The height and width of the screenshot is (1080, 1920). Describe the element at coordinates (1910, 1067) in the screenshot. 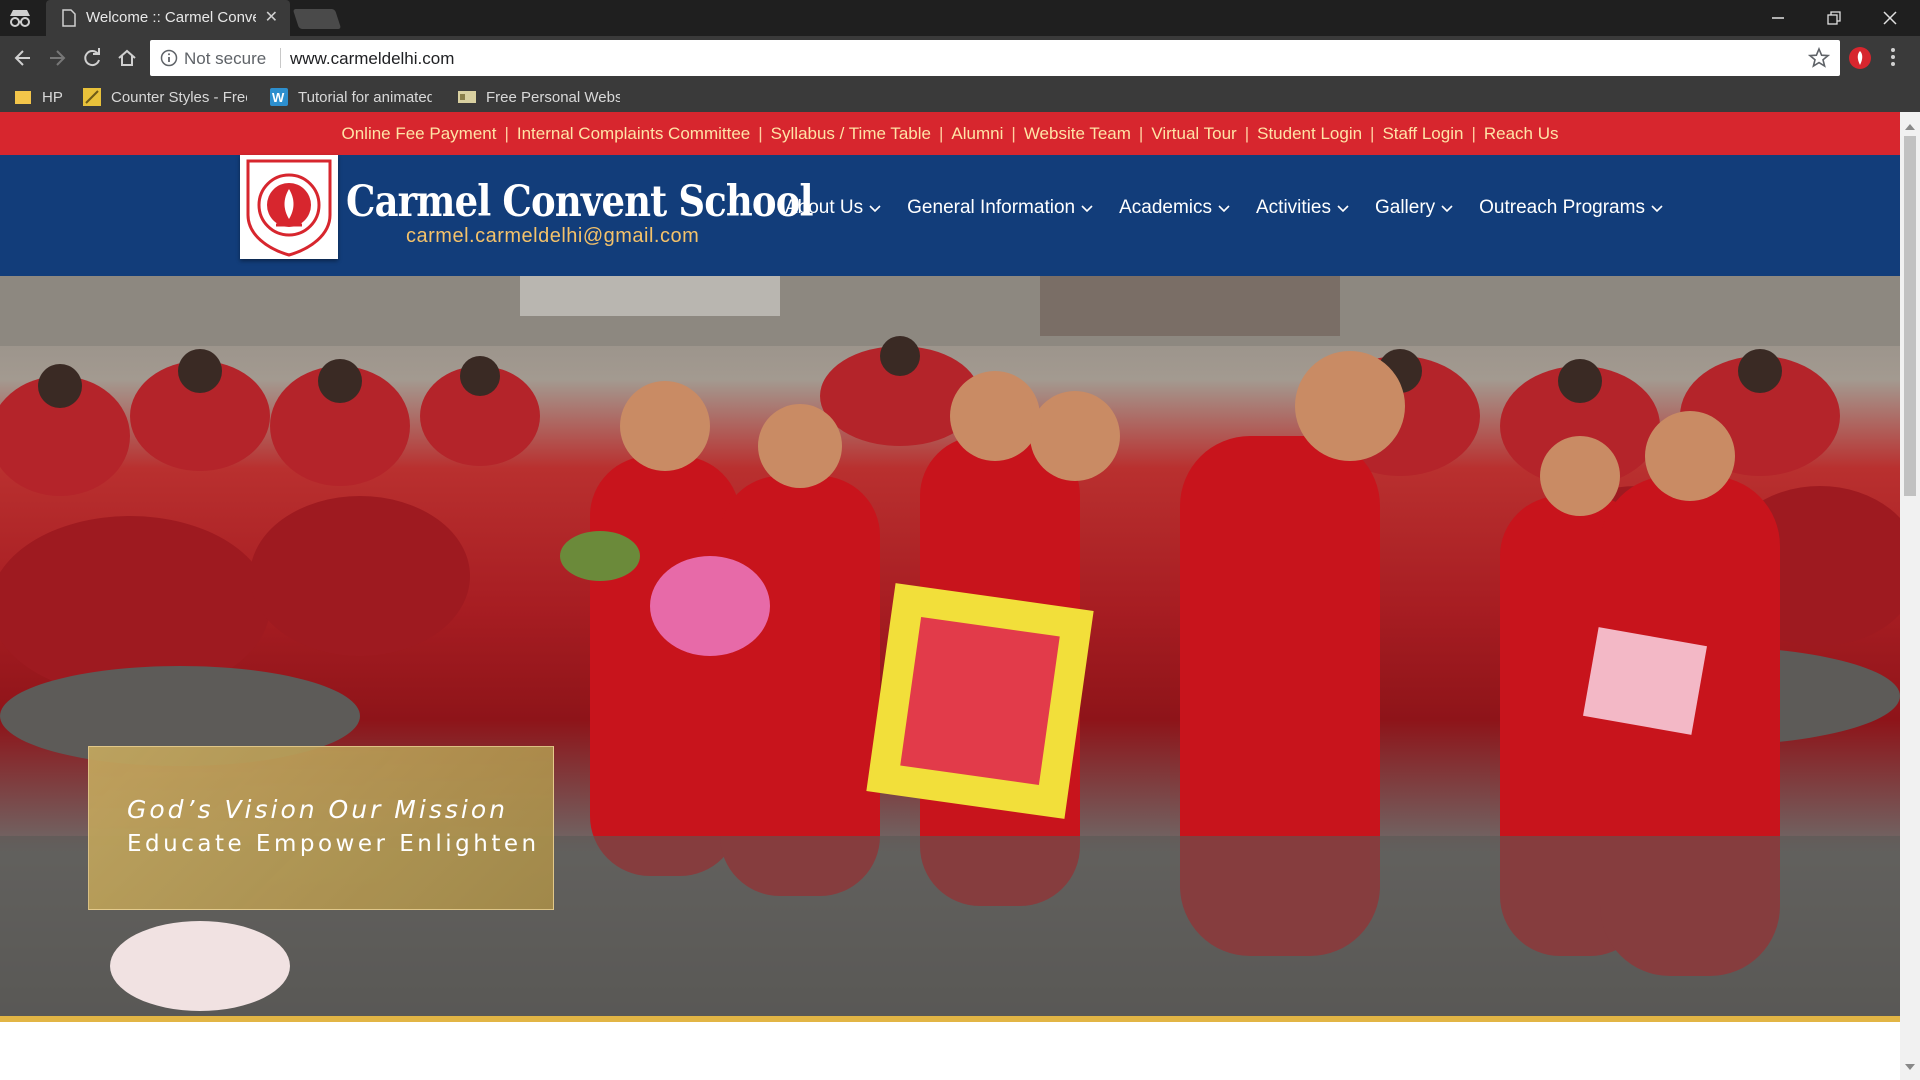

I see `scroll-down-arrow-icon` at that location.